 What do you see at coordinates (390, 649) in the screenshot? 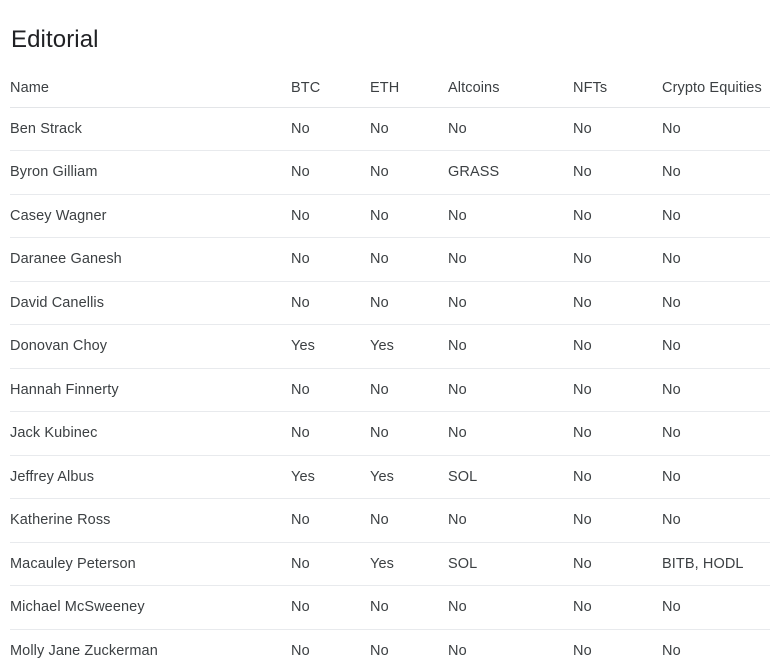
I see `table-row: Molly Jane Zuckerman No No No No No` at bounding box center [390, 649].